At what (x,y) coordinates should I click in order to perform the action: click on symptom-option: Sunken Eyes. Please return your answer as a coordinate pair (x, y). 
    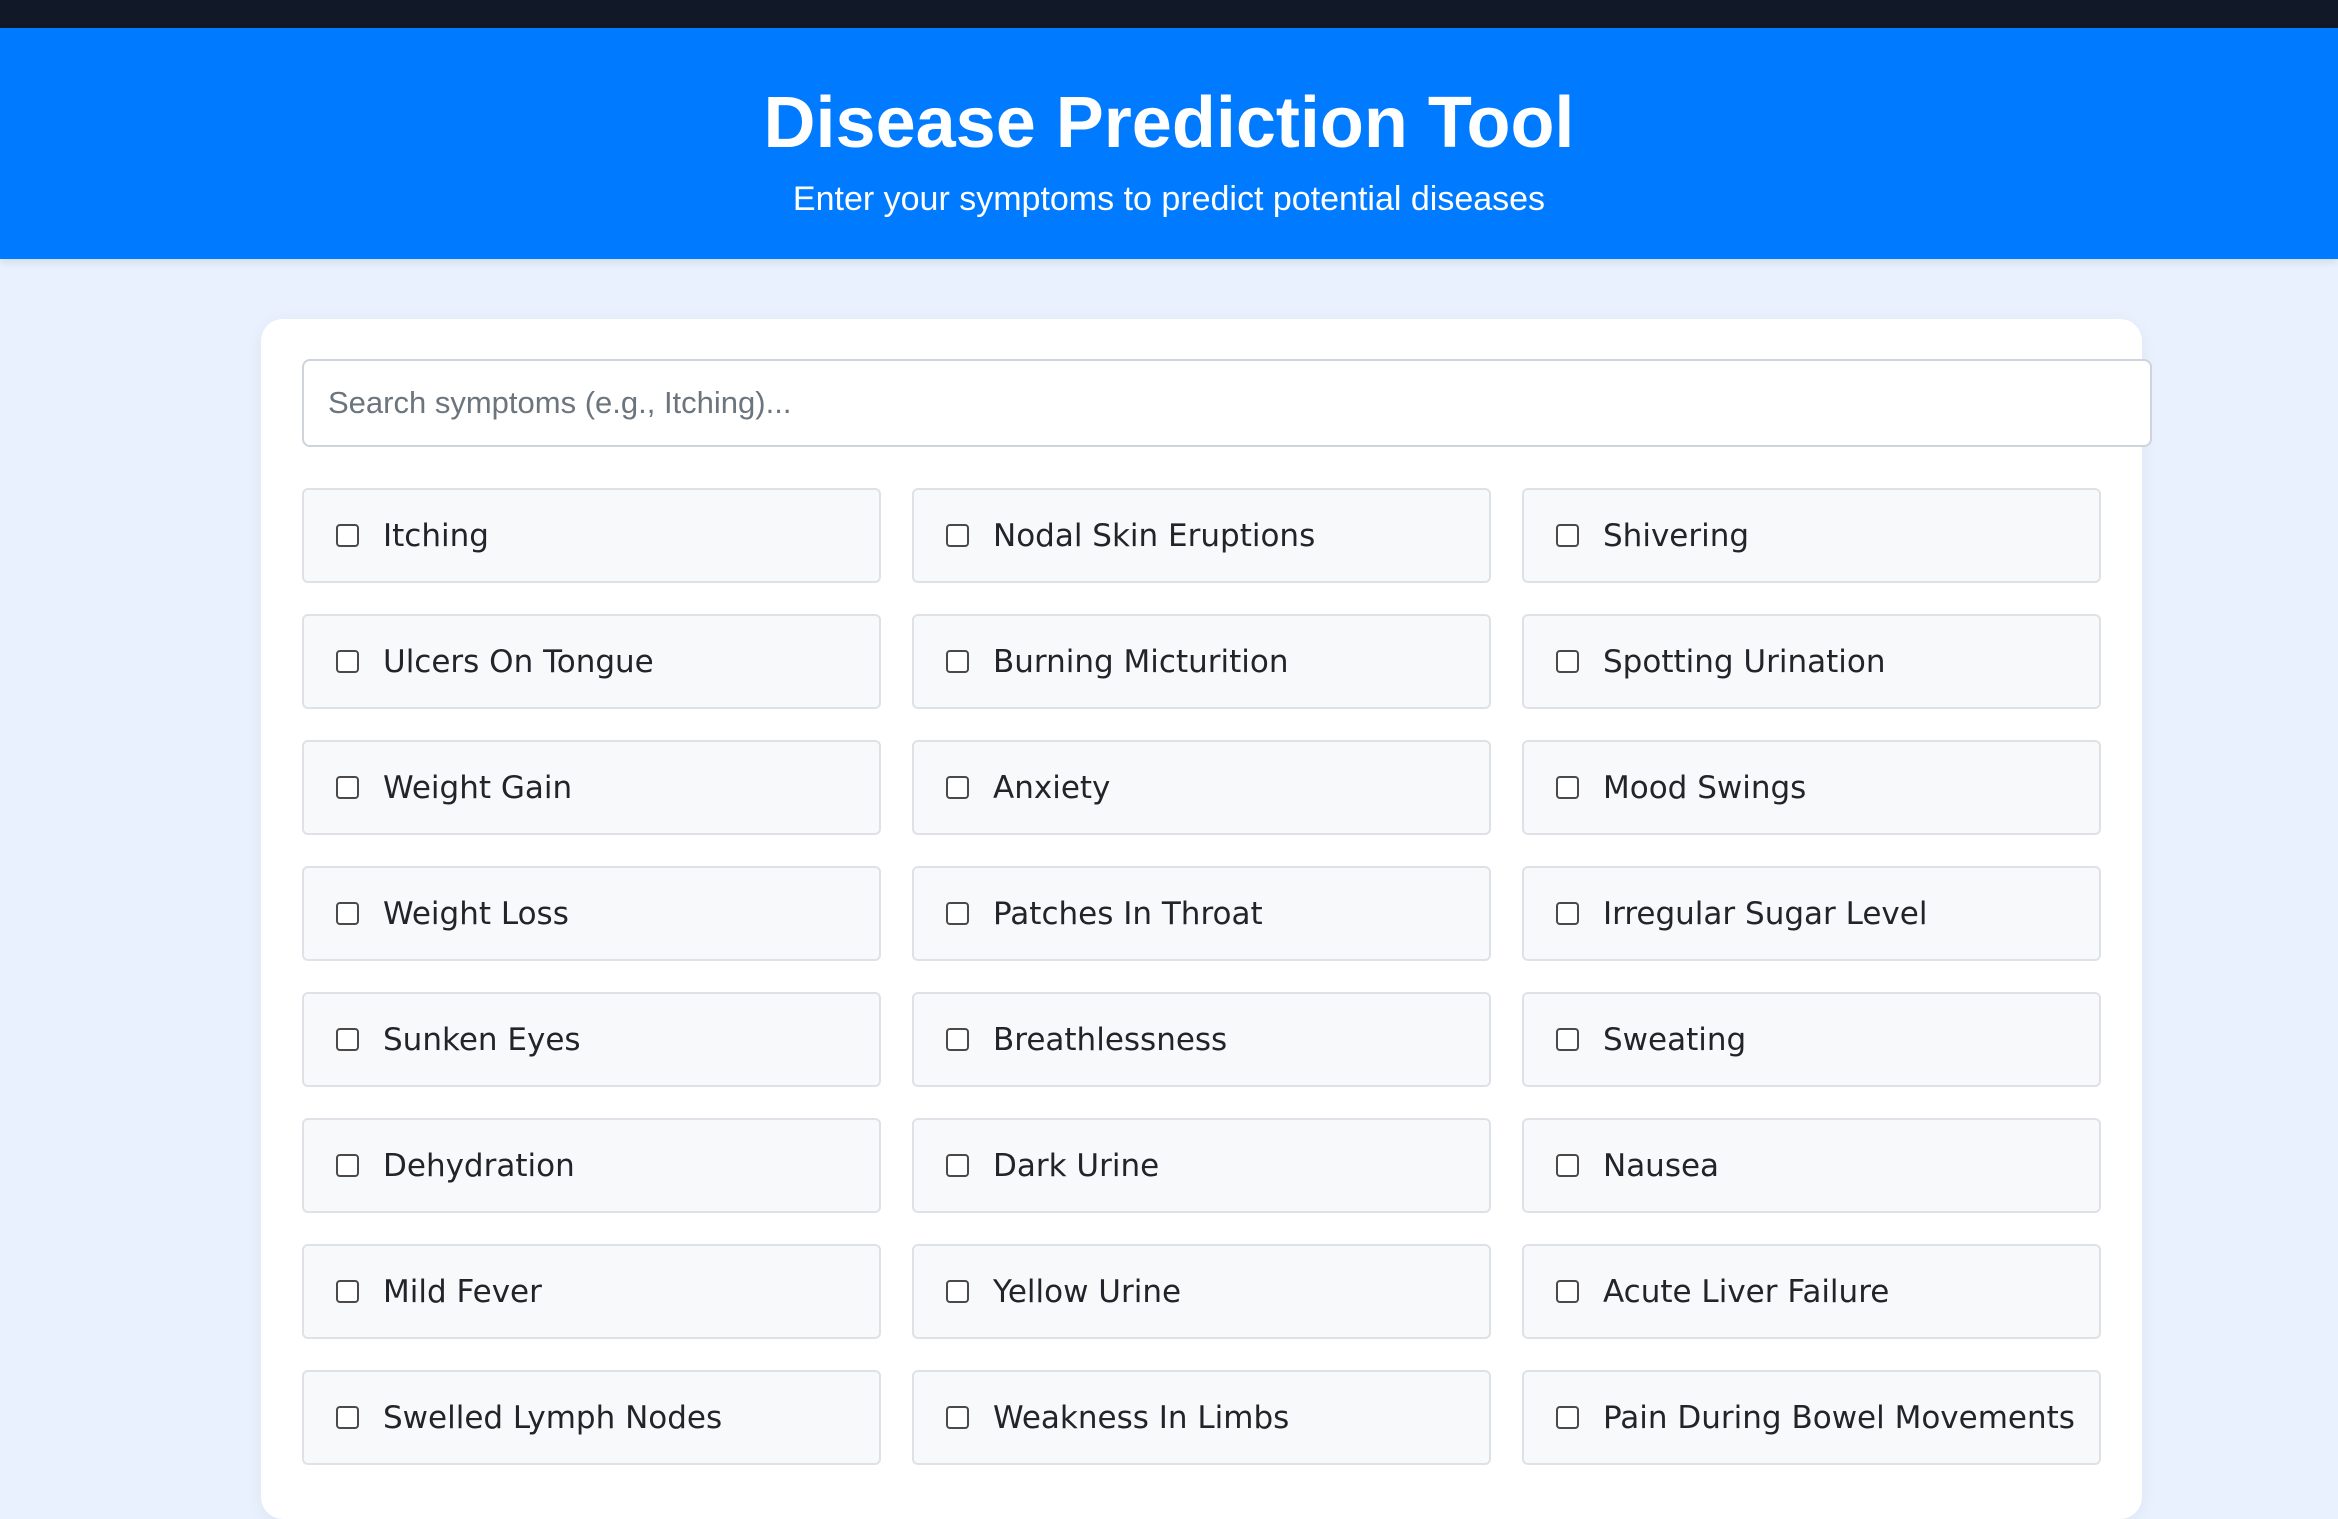
    Looking at the image, I should click on (591, 1039).